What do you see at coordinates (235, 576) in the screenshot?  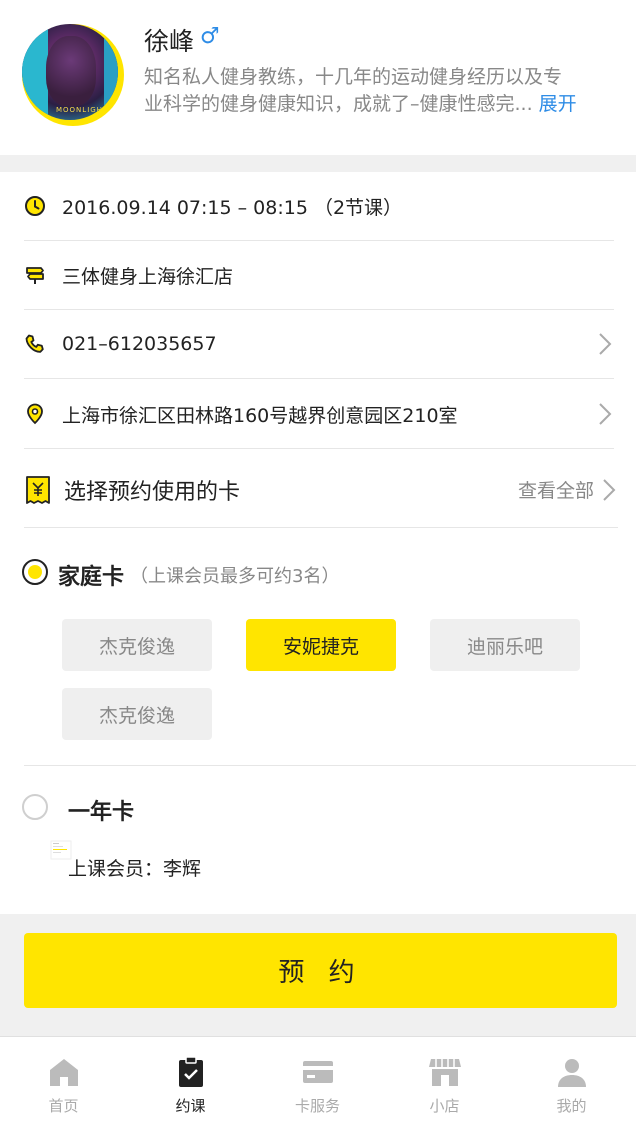 I see `family-card-note: （上课会员最多可约3名）` at bounding box center [235, 576].